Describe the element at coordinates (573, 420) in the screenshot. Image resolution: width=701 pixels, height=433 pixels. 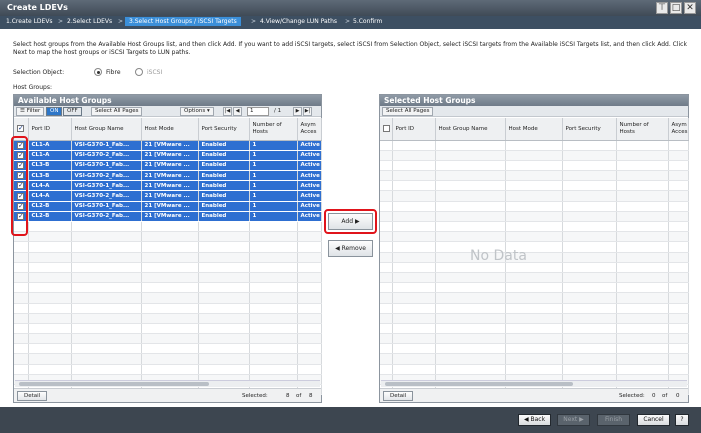
I see `next-button: Next ▶` at that location.